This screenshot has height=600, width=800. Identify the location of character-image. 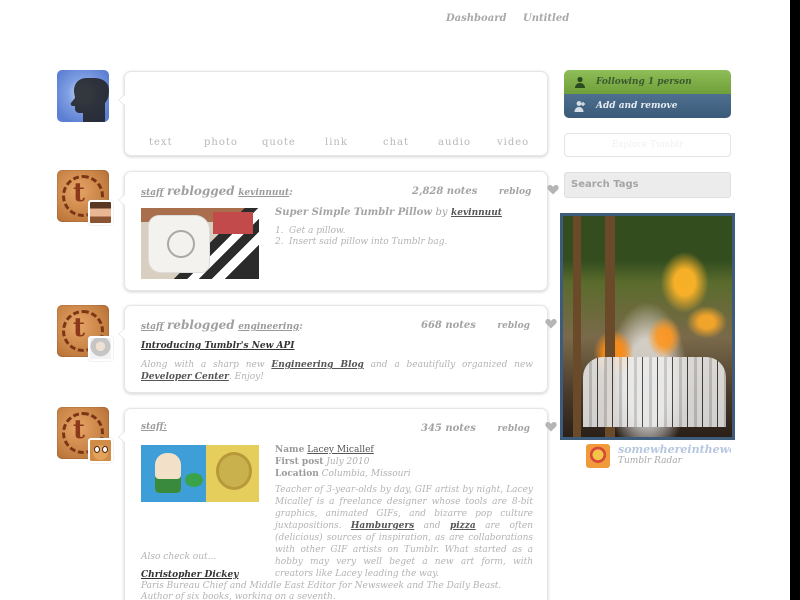
(168, 473).